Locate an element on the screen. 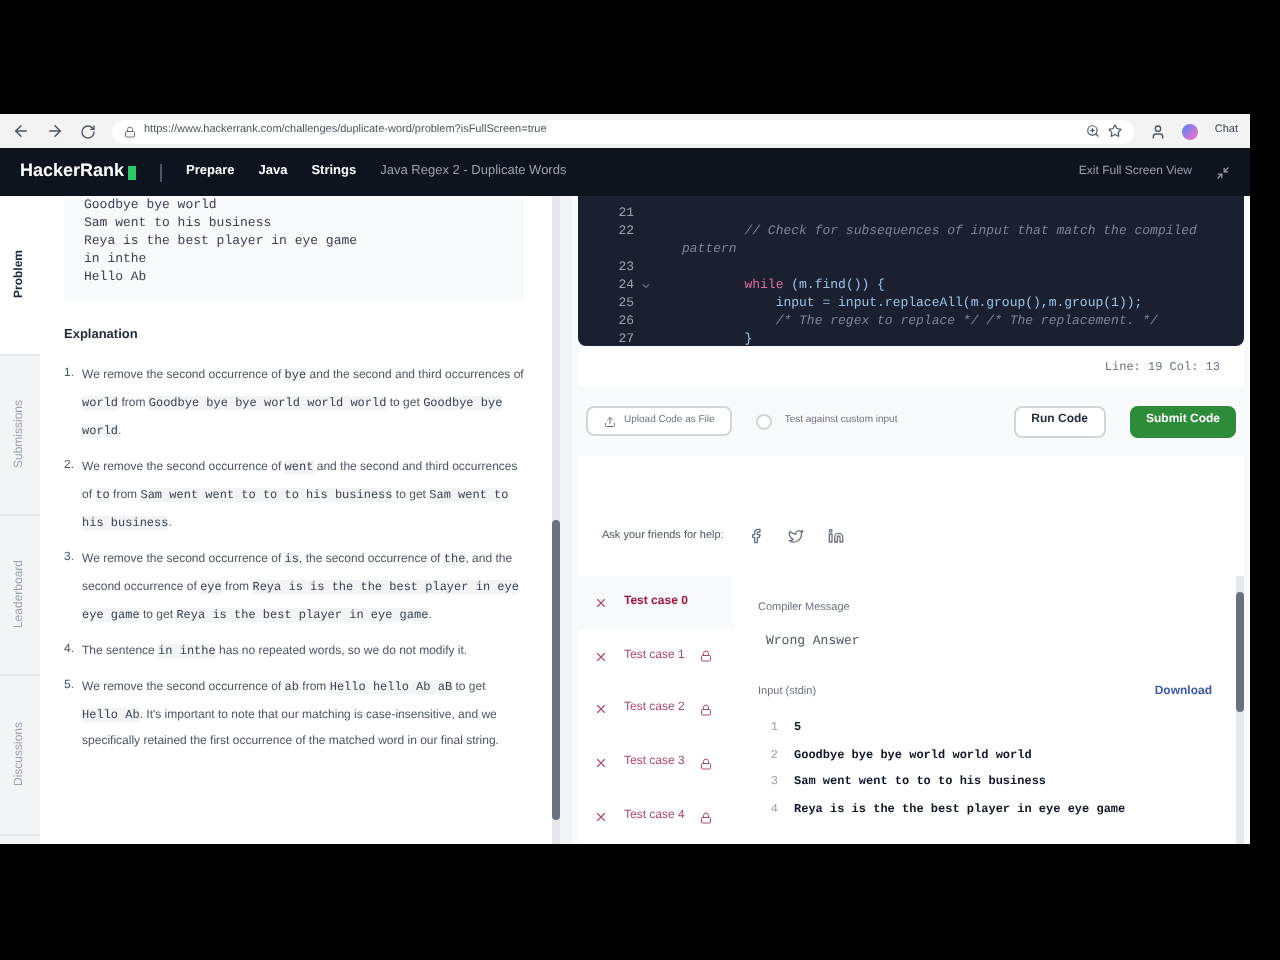 The width and height of the screenshot is (1280, 960). favorite-icon is located at coordinates (1115, 131).